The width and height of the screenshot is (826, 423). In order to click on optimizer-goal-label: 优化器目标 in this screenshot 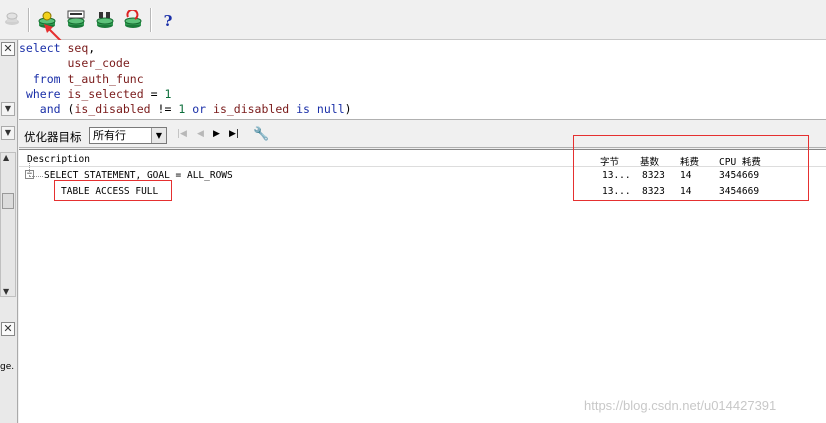, I will do `click(53, 137)`.